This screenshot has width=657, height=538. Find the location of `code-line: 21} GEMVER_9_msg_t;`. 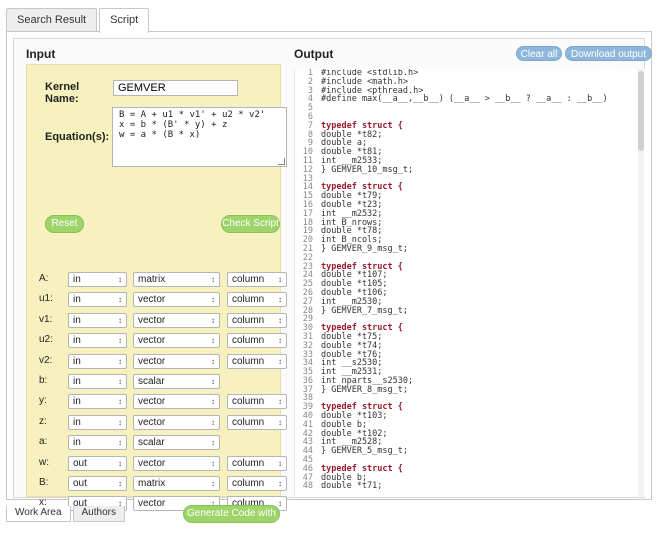

code-line: 21} GEMVER_9_msg_t; is located at coordinates (470, 249).